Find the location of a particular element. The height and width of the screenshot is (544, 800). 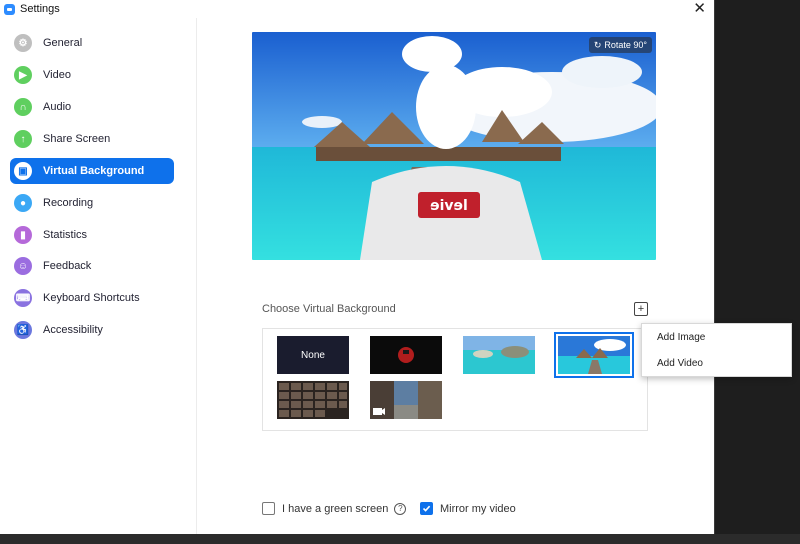

video-grid-image is located at coordinates (313, 400).